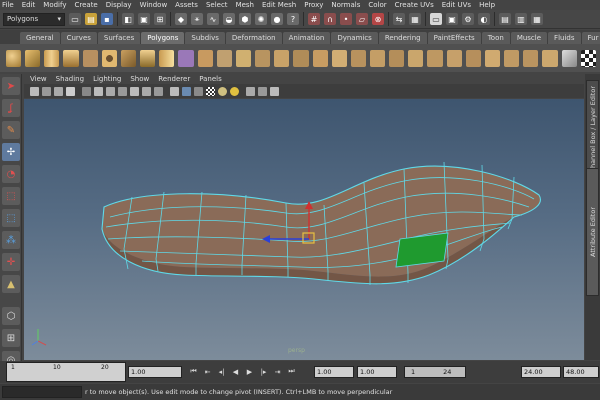  What do you see at coordinates (487, 5) in the screenshot?
I see `menu-help: Help` at bounding box center [487, 5].